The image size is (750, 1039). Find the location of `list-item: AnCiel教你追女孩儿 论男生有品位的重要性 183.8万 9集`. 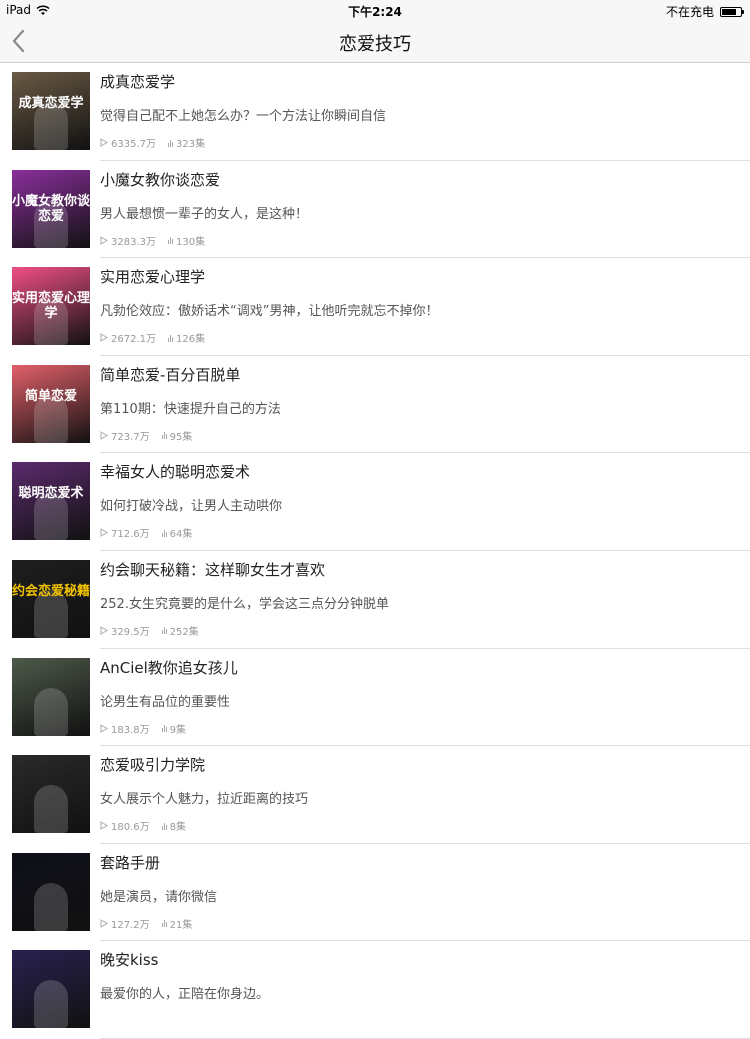

list-item: AnCiel教你追女孩儿 论男生有品位的重要性 183.8万 9集 is located at coordinates (375, 698).